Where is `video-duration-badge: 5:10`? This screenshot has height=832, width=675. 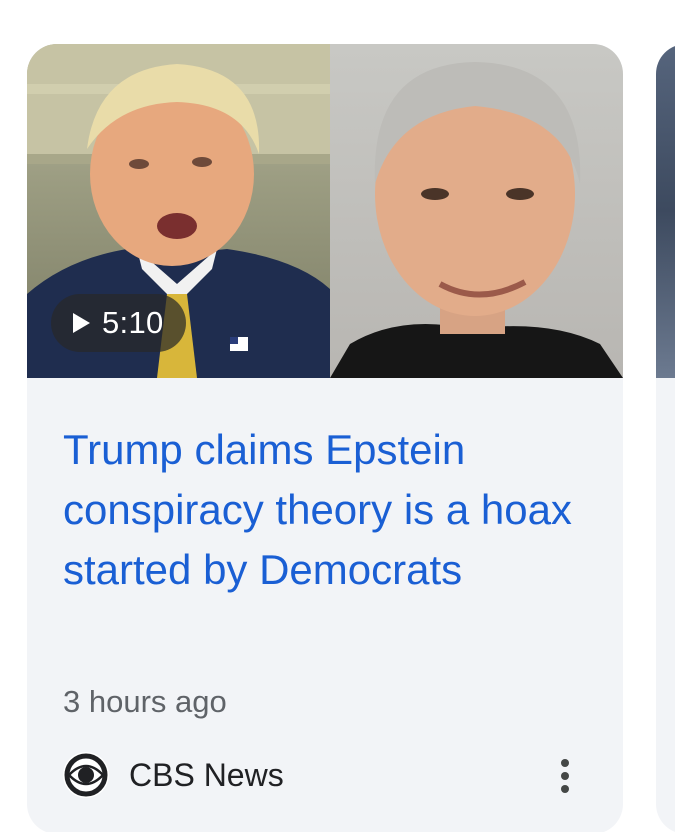
video-duration-badge: 5:10 is located at coordinates (118, 323).